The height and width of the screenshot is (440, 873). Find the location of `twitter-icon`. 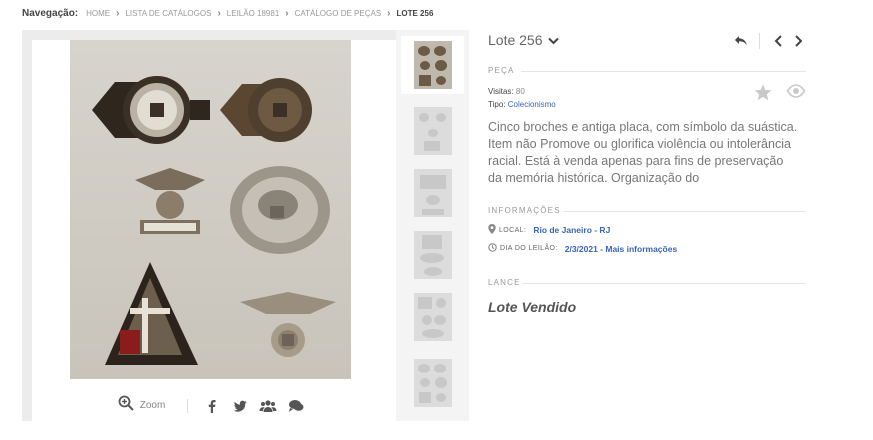

twitter-icon is located at coordinates (240, 406).